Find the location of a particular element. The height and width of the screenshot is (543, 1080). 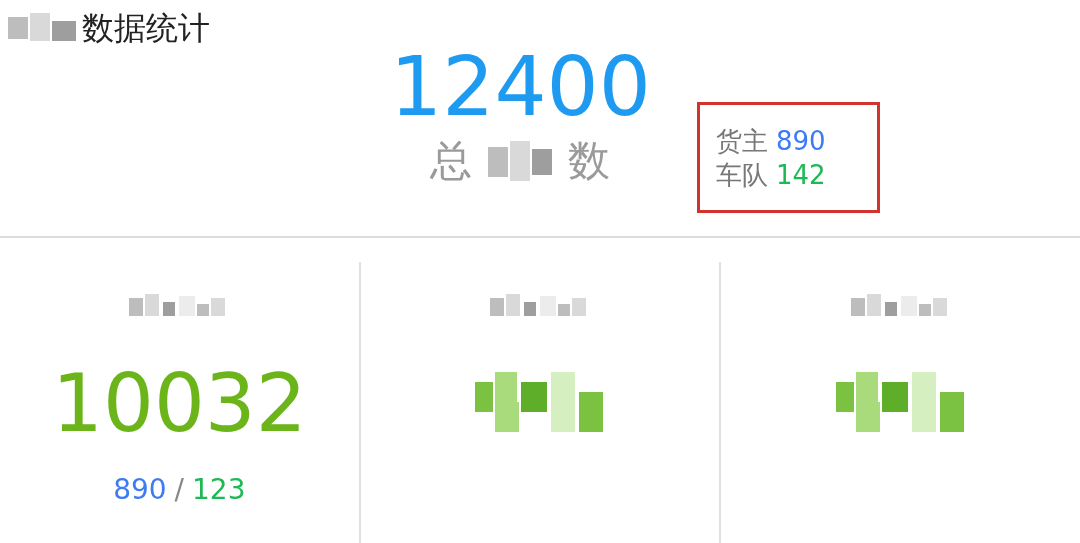

breakdown-value: 890 is located at coordinates (800, 140).